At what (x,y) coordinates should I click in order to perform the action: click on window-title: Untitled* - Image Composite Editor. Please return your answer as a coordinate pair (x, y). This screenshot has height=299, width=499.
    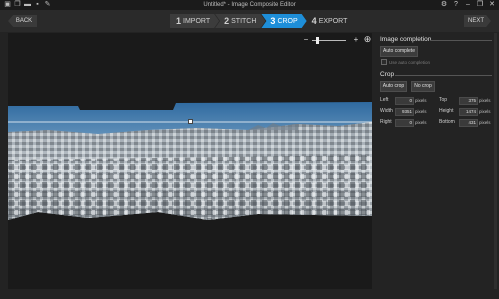
    Looking at the image, I should click on (249, 5).